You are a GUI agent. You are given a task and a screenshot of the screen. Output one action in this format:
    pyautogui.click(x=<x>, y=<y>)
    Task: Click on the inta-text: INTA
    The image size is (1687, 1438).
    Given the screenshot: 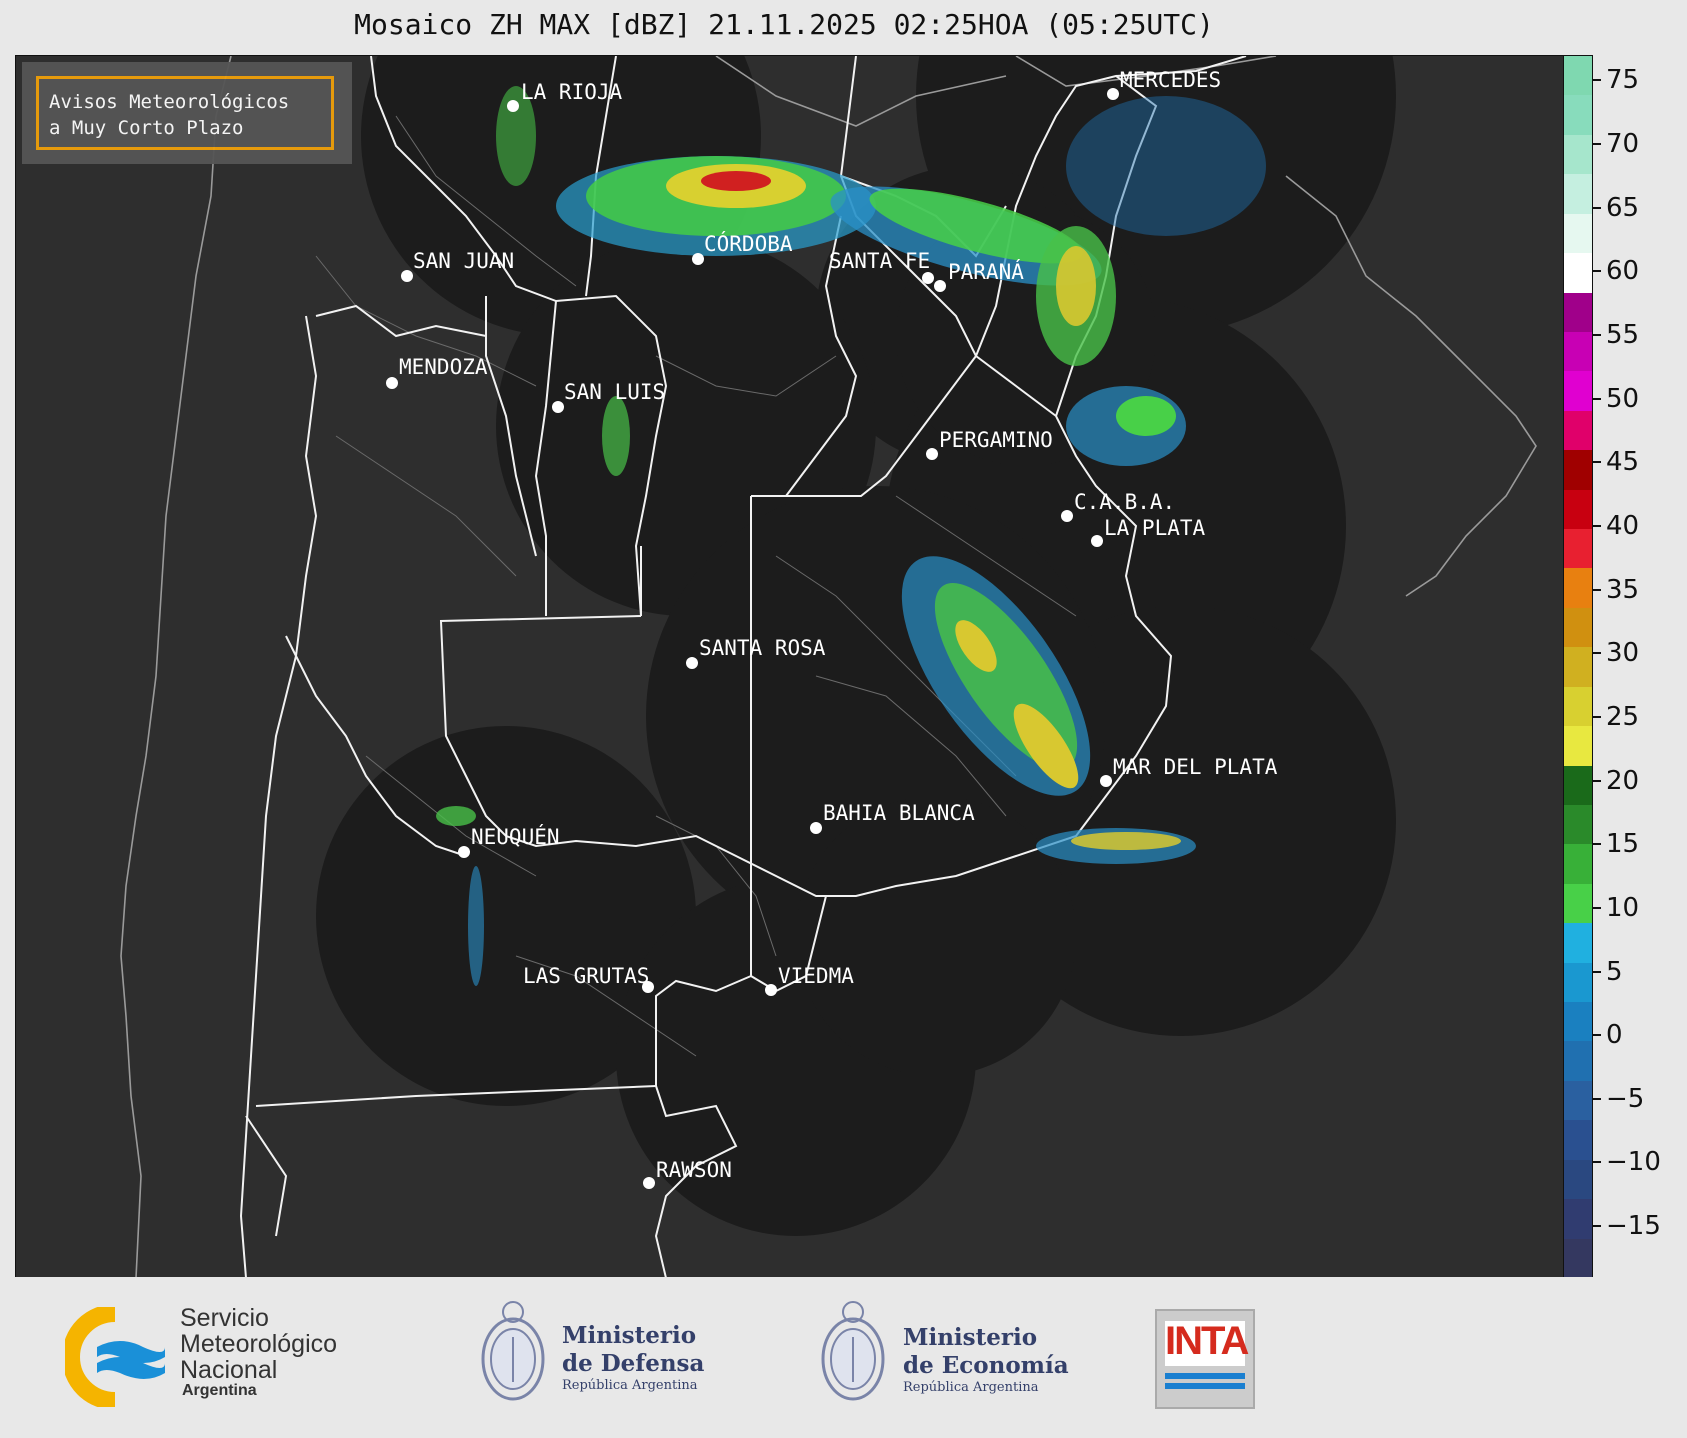 What is the action you would take?
    pyautogui.click(x=1207, y=1341)
    